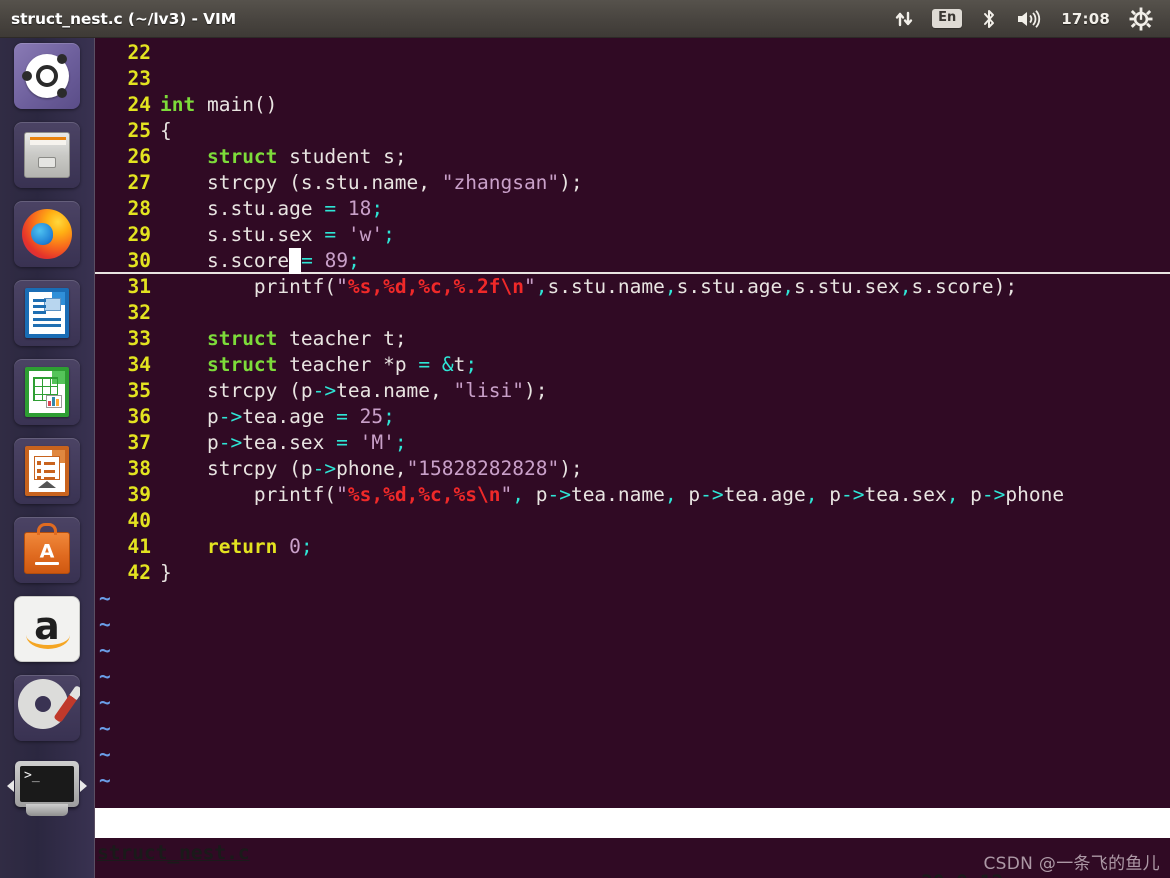  What do you see at coordinates (47, 708) in the screenshot?
I see `launcher-item-system-settings` at bounding box center [47, 708].